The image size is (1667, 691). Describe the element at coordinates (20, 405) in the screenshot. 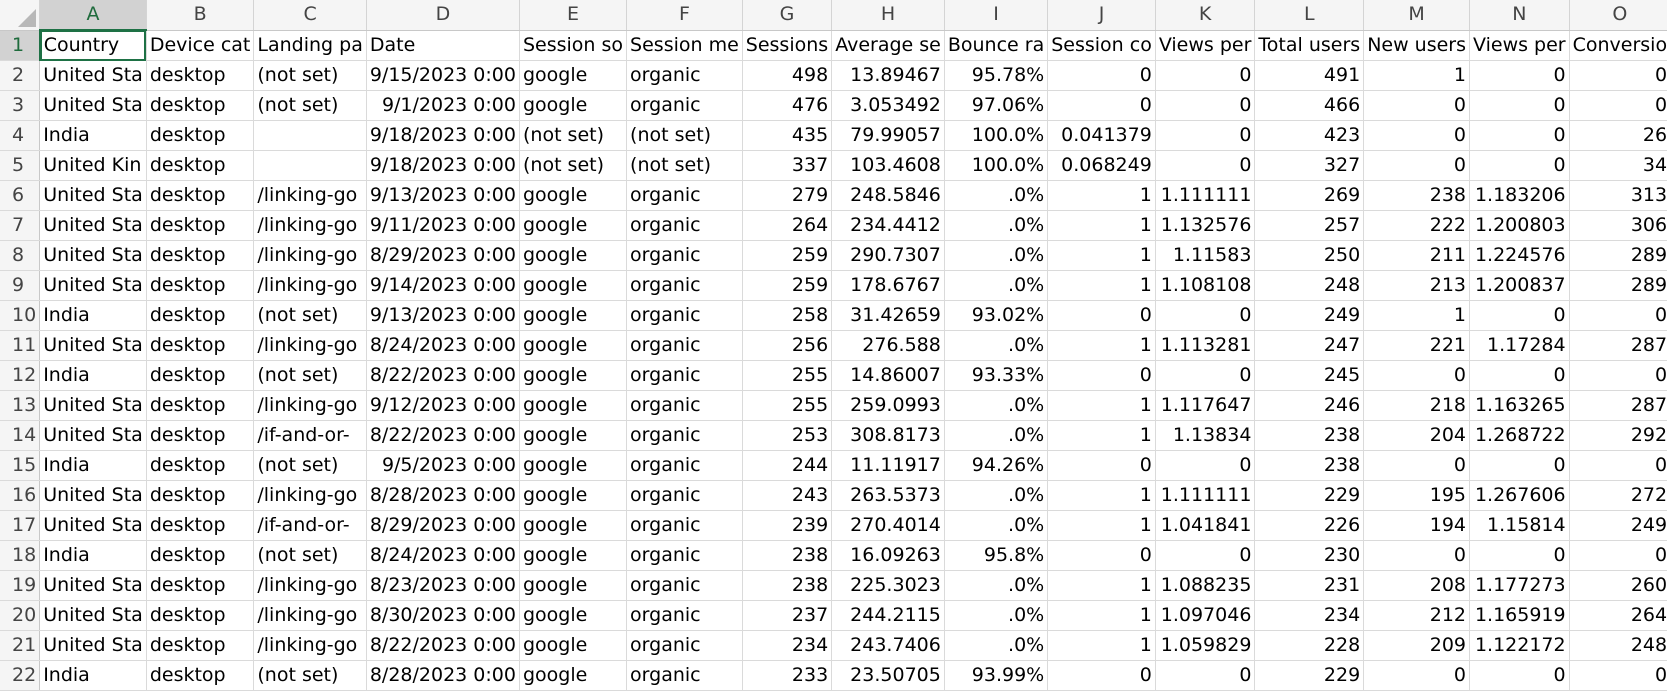

I see `row-header: 13` at that location.